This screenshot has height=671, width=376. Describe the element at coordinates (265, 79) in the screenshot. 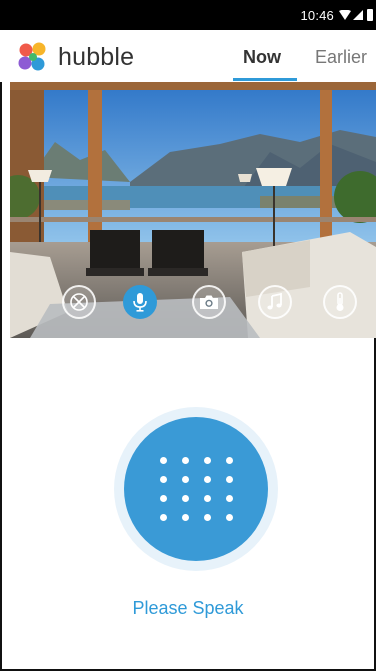

I see `active-tab-indicator` at that location.